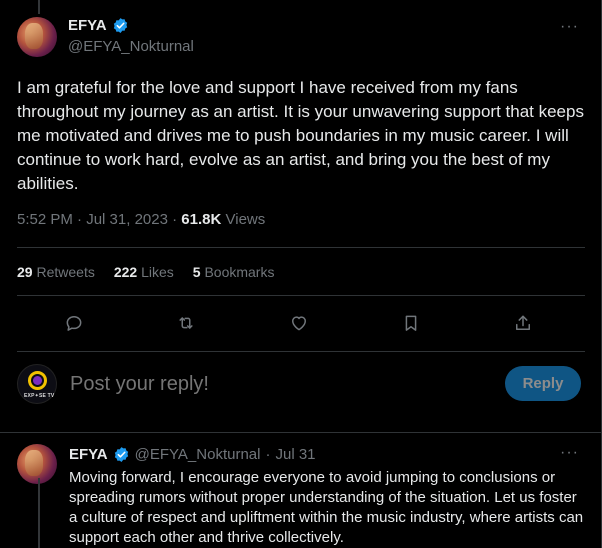  Describe the element at coordinates (295, 454) in the screenshot. I see `reply-date: Jul 31` at that location.